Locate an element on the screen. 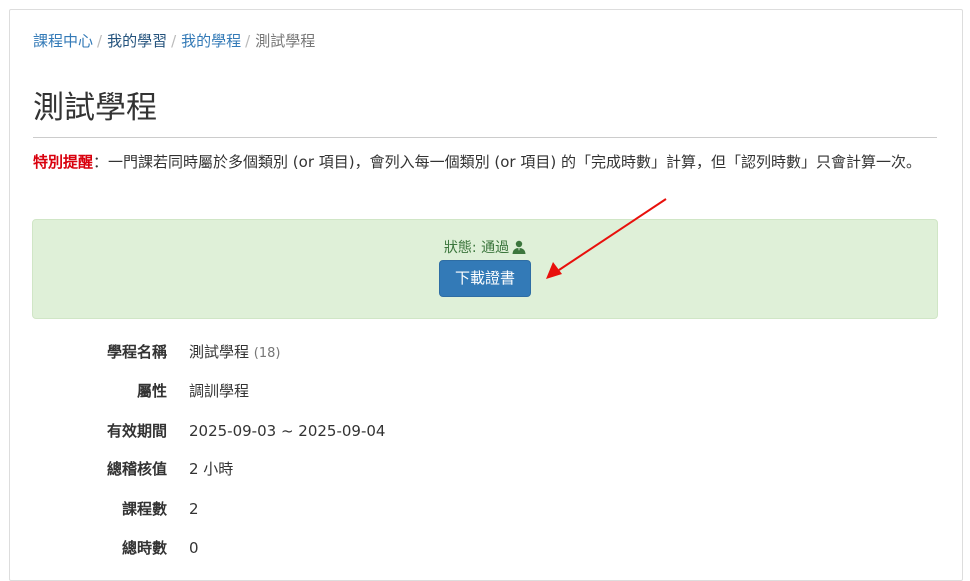  status-line: 狀態: 通過 is located at coordinates (485, 248).